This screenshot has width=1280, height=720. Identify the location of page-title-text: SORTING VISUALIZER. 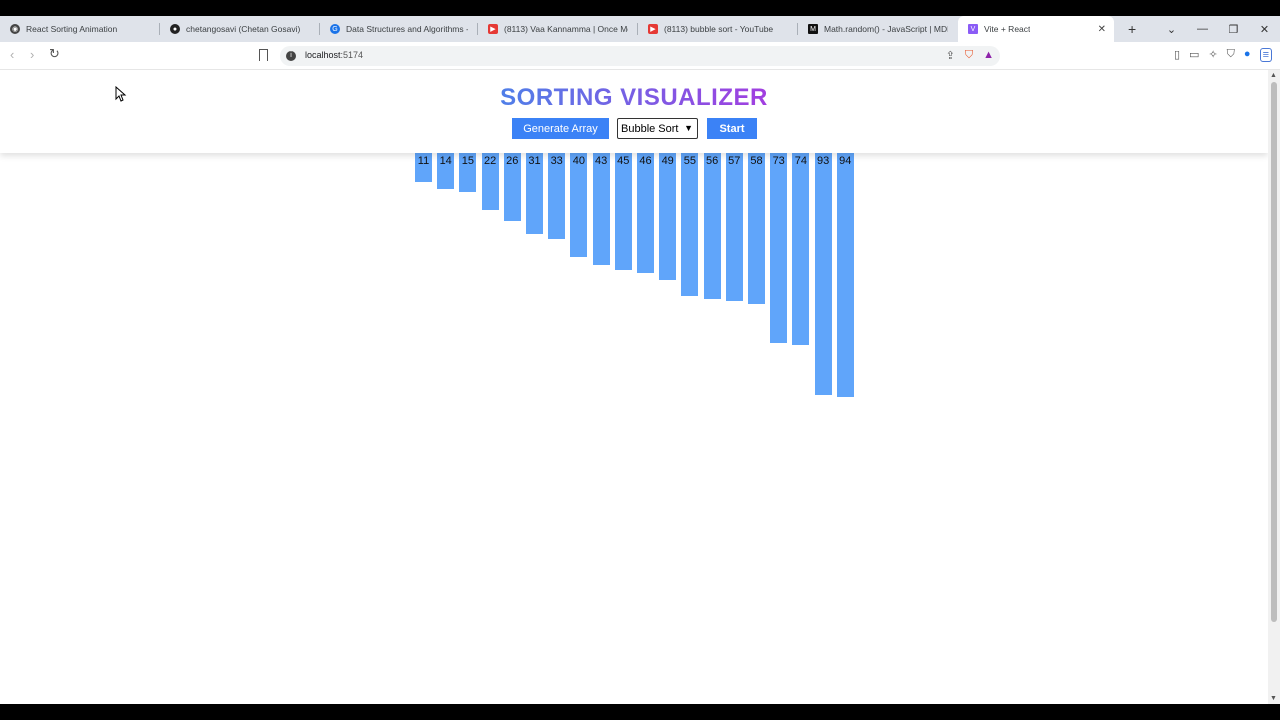
(634, 97).